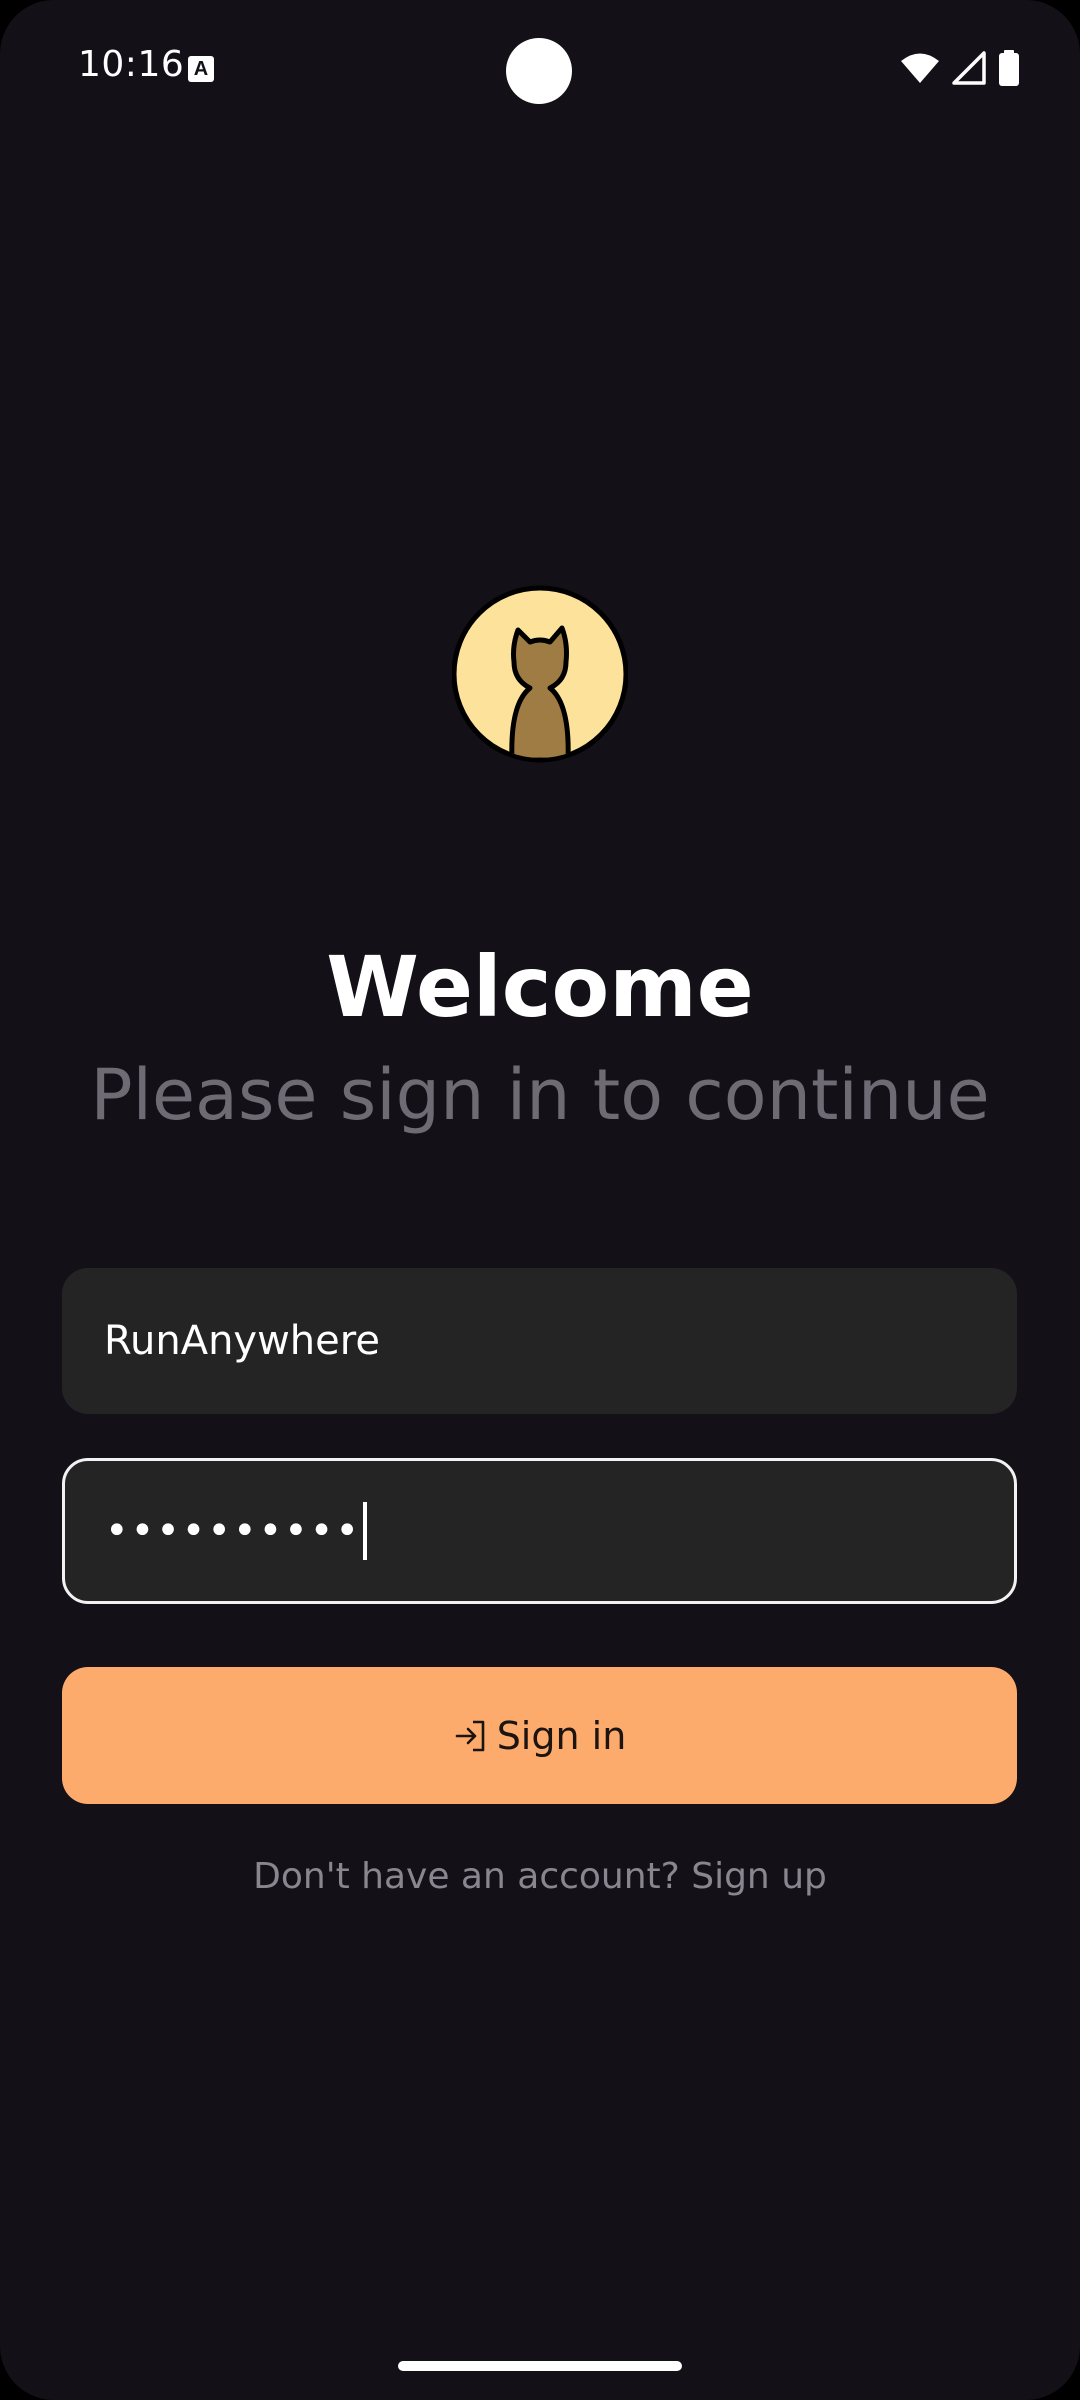  What do you see at coordinates (539, 1341) in the screenshot?
I see `username-field: RunAnywhere` at bounding box center [539, 1341].